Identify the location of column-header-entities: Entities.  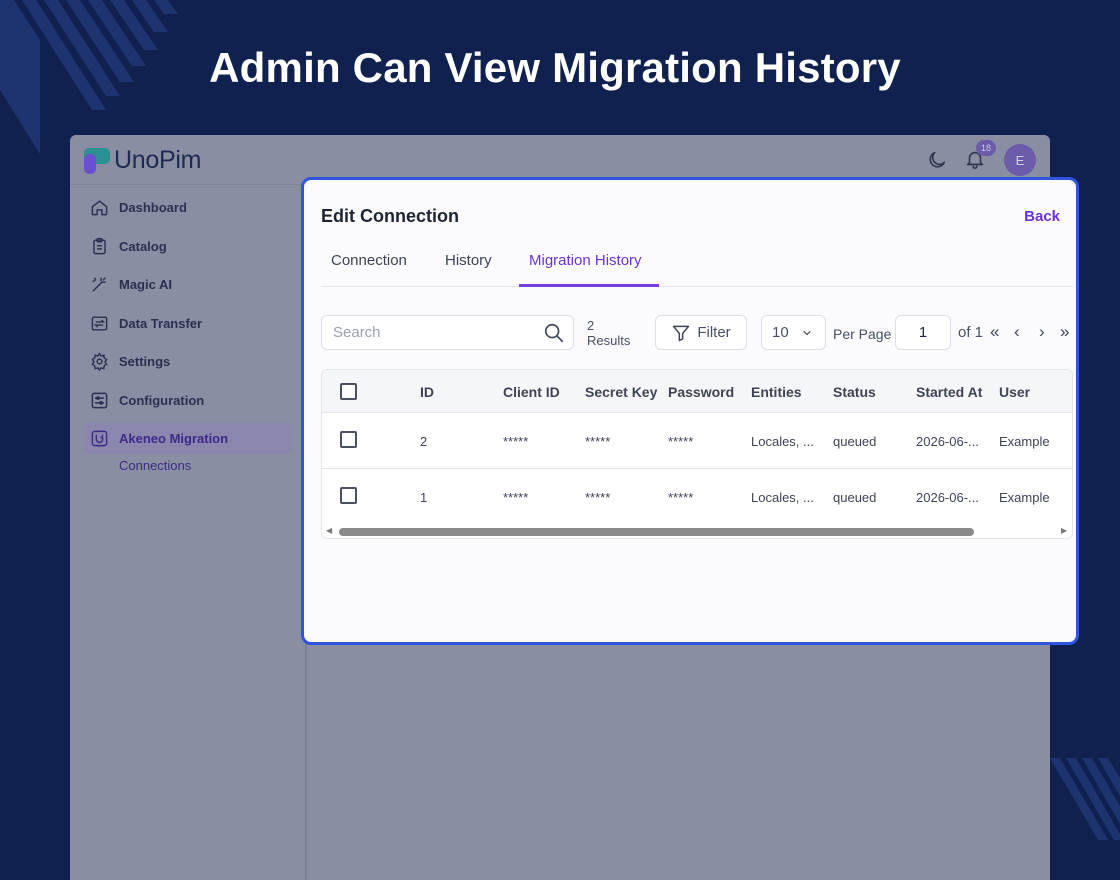
(776, 392).